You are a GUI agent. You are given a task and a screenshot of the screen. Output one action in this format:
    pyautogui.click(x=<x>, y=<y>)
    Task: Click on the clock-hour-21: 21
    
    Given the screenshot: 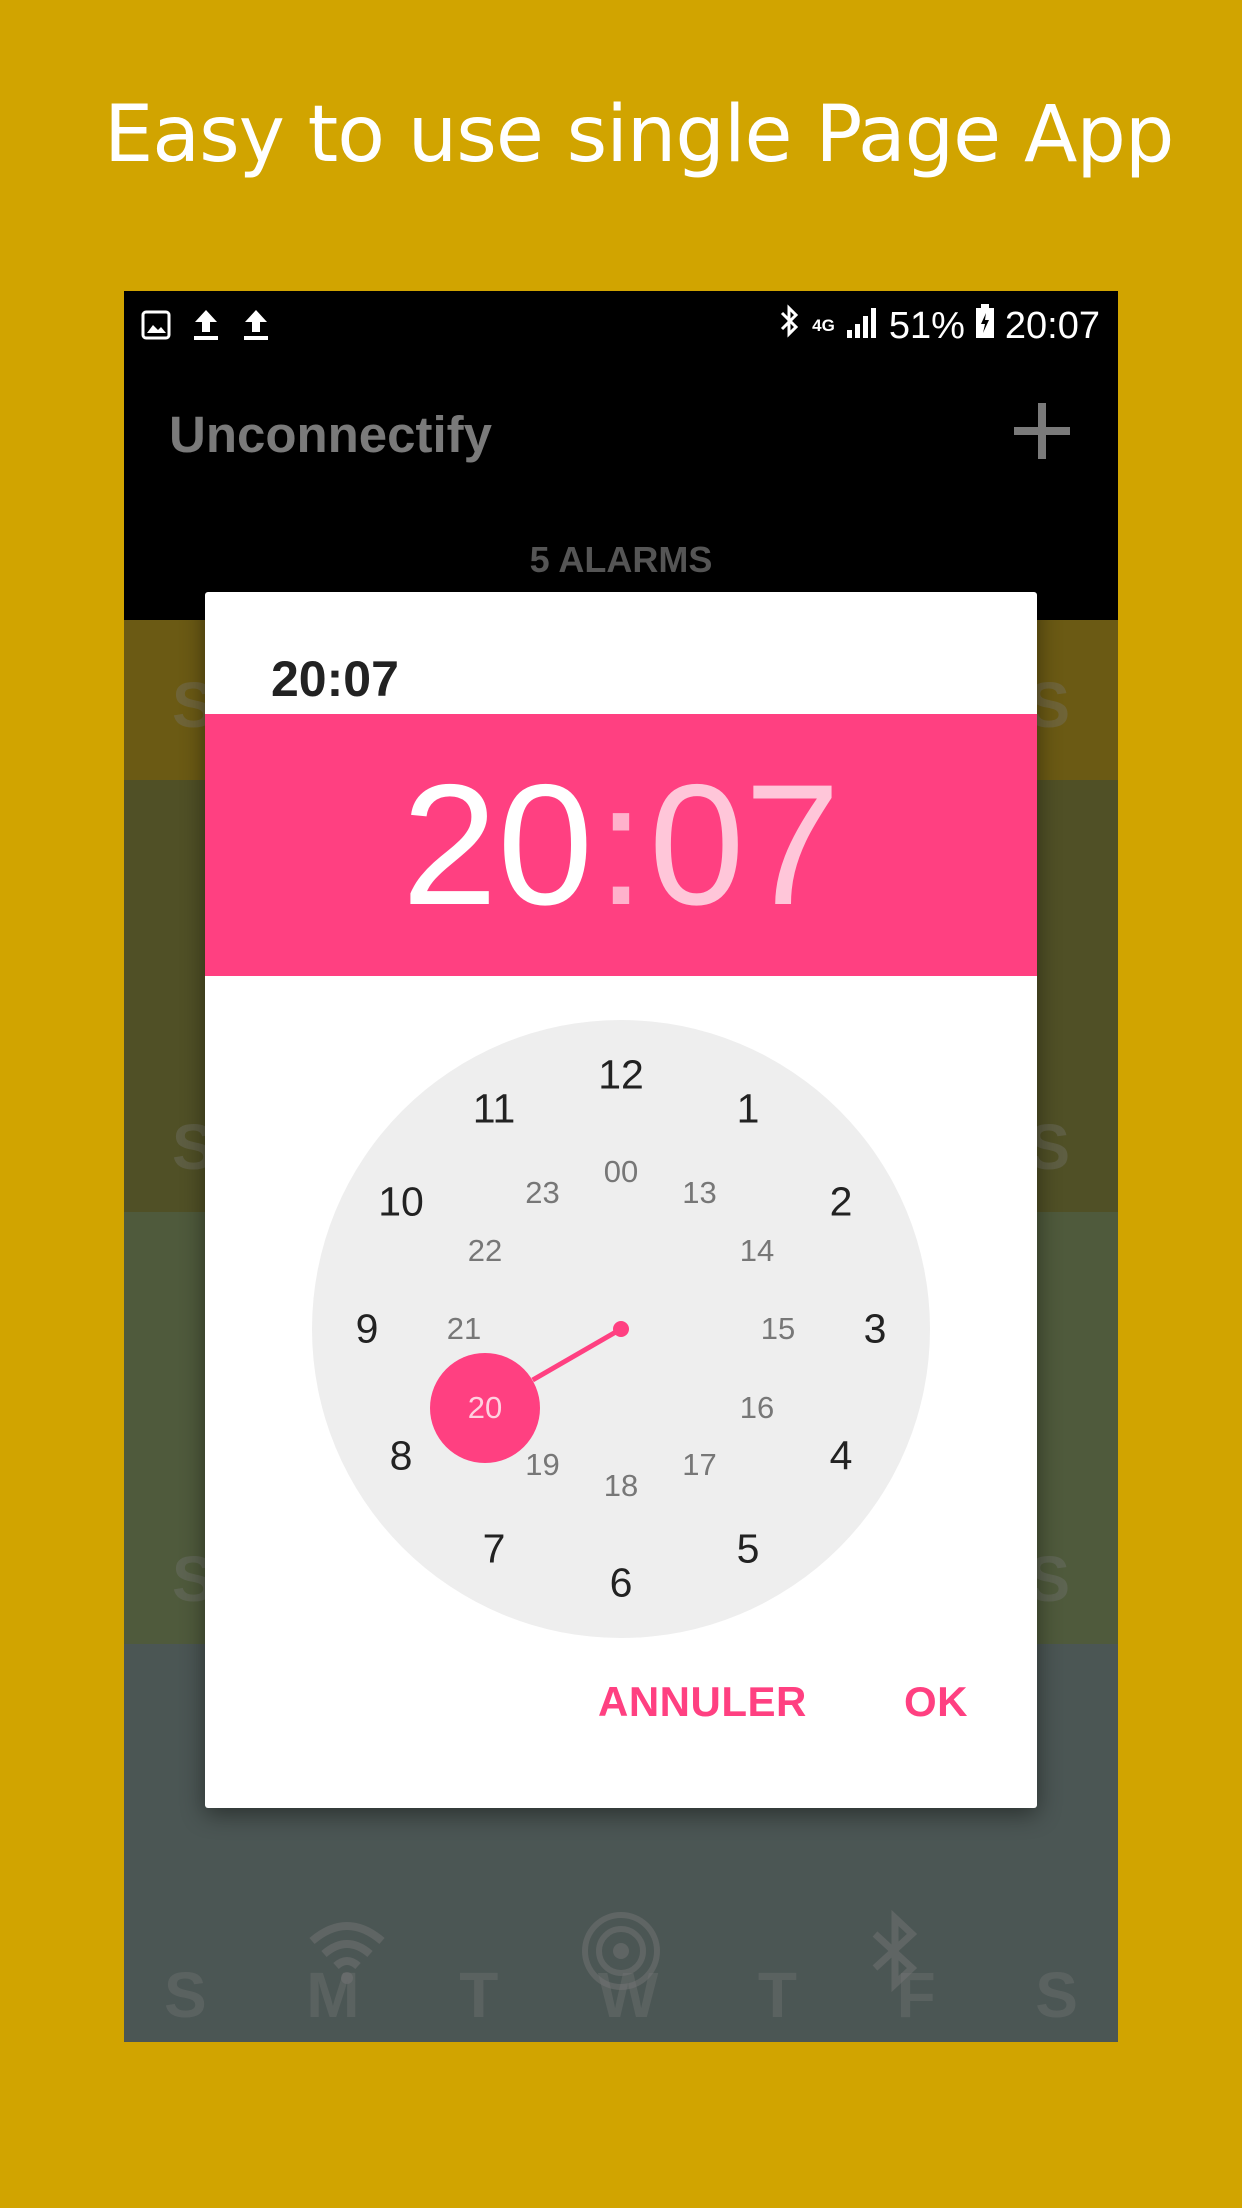 What is the action you would take?
    pyautogui.click(x=464, y=1329)
    